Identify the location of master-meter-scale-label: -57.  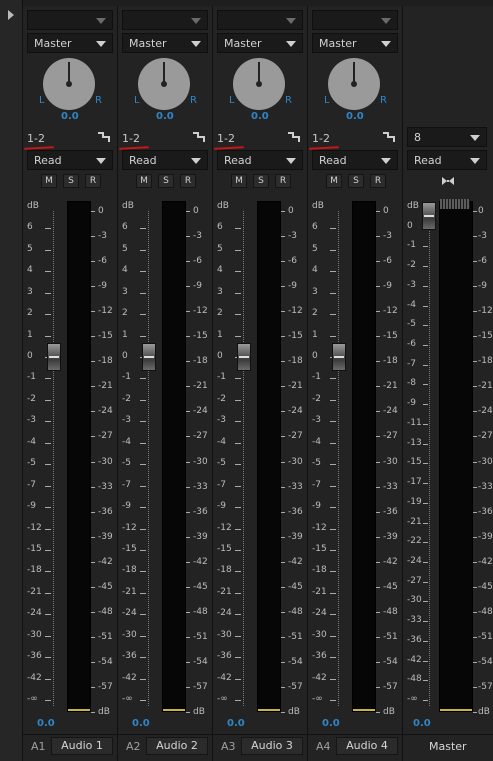
(485, 686).